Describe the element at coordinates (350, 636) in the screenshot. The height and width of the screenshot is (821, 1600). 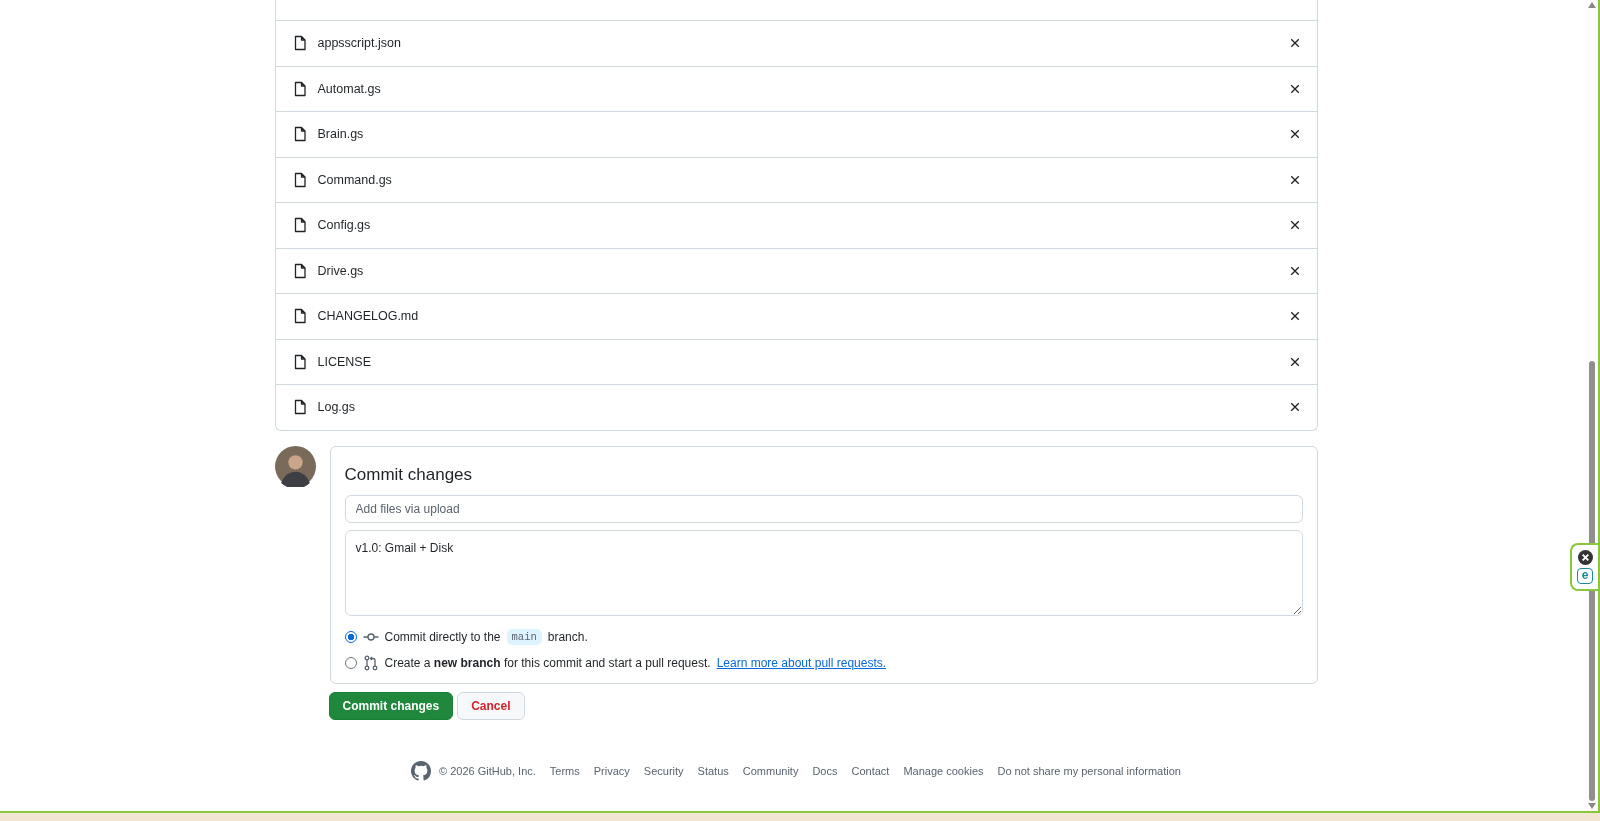
I see `radio-button` at that location.